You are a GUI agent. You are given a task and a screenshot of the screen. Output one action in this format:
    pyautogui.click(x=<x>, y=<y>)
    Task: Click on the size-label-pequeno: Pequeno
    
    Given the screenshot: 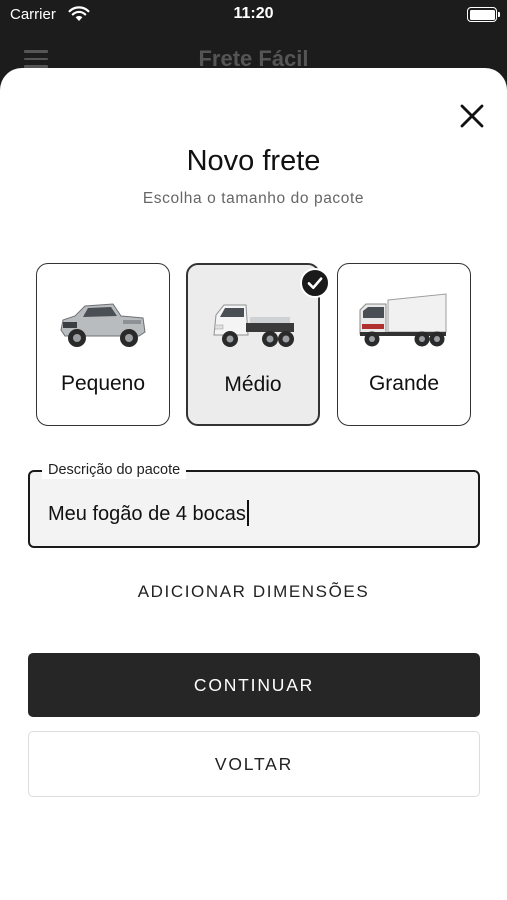 What is the action you would take?
    pyautogui.click(x=103, y=383)
    